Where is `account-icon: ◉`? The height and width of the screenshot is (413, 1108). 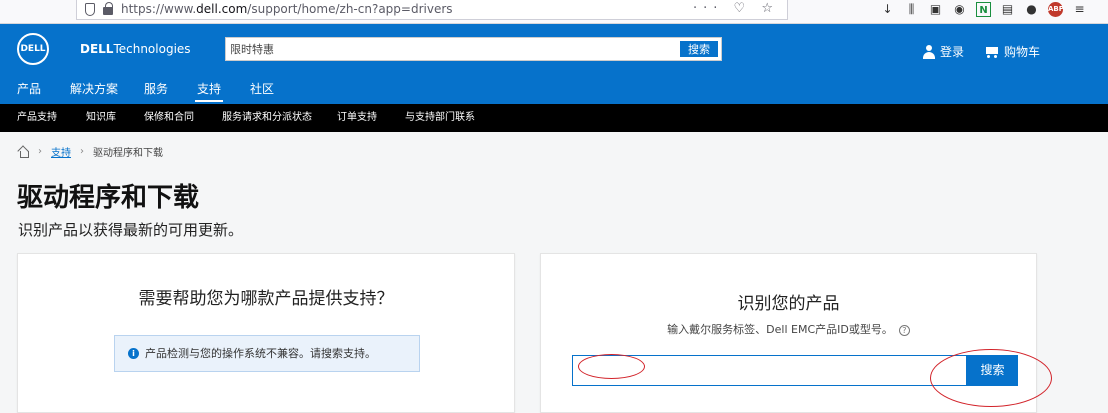 account-icon: ◉ is located at coordinates (959, 9).